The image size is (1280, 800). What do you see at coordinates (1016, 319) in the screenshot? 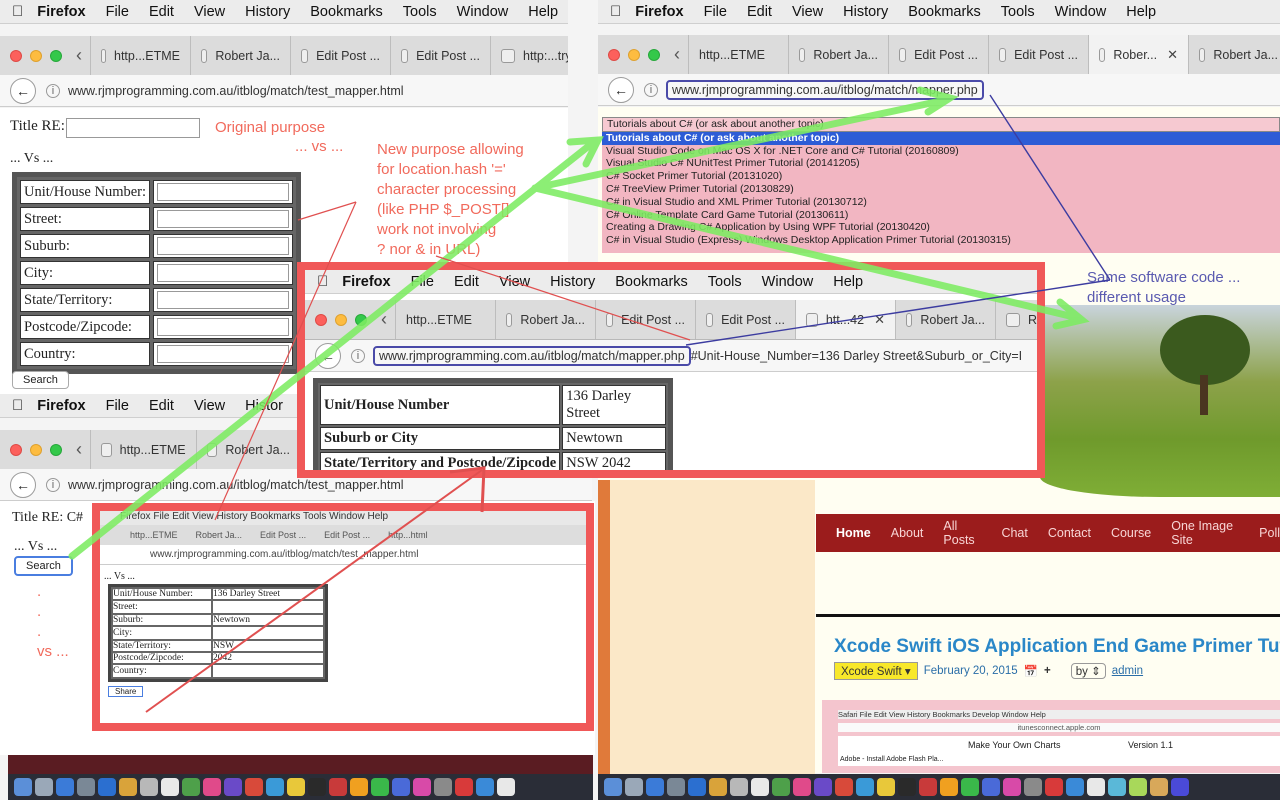
I see `tab: Robert` at bounding box center [1016, 319].